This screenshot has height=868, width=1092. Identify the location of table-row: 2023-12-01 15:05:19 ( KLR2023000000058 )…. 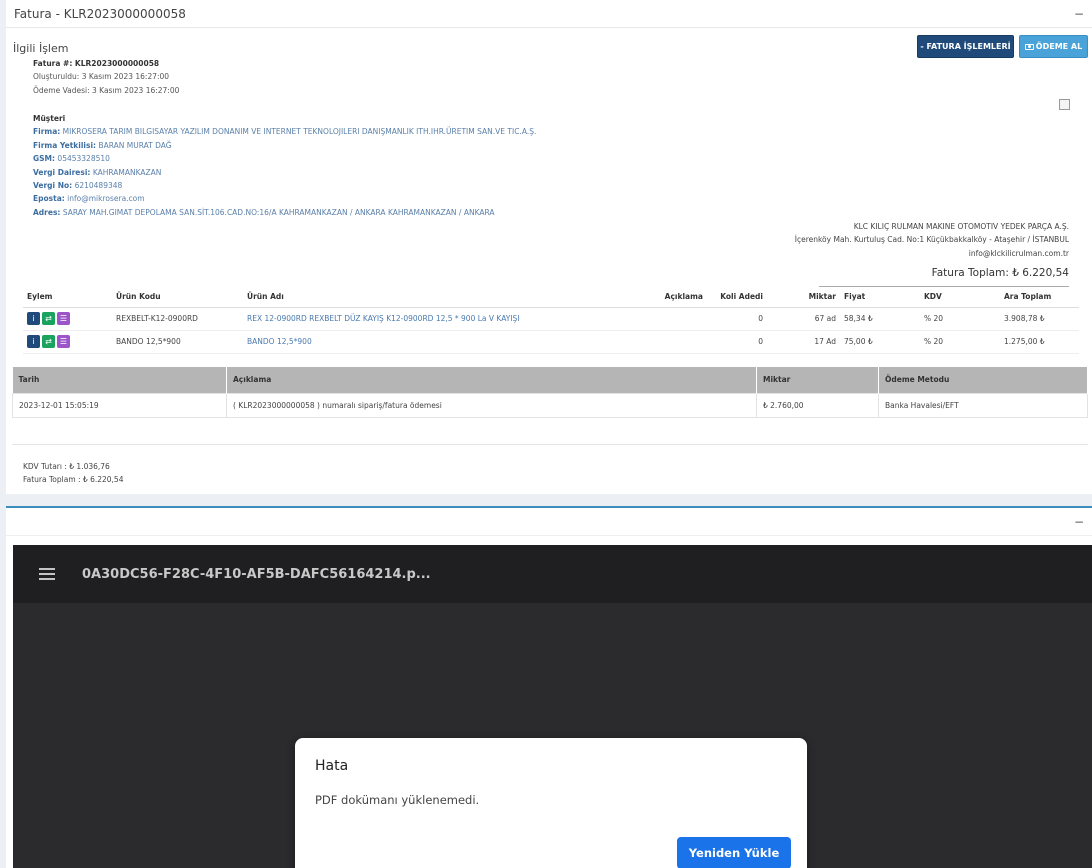
(550, 405).